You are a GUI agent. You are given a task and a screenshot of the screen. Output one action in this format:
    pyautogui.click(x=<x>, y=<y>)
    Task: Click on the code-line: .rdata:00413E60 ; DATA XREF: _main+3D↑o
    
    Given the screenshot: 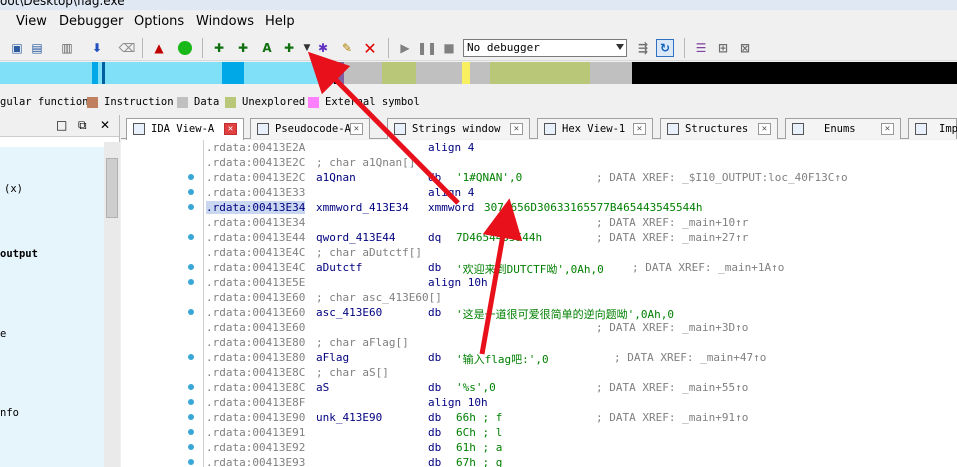 What is the action you would take?
    pyautogui.click(x=580, y=327)
    